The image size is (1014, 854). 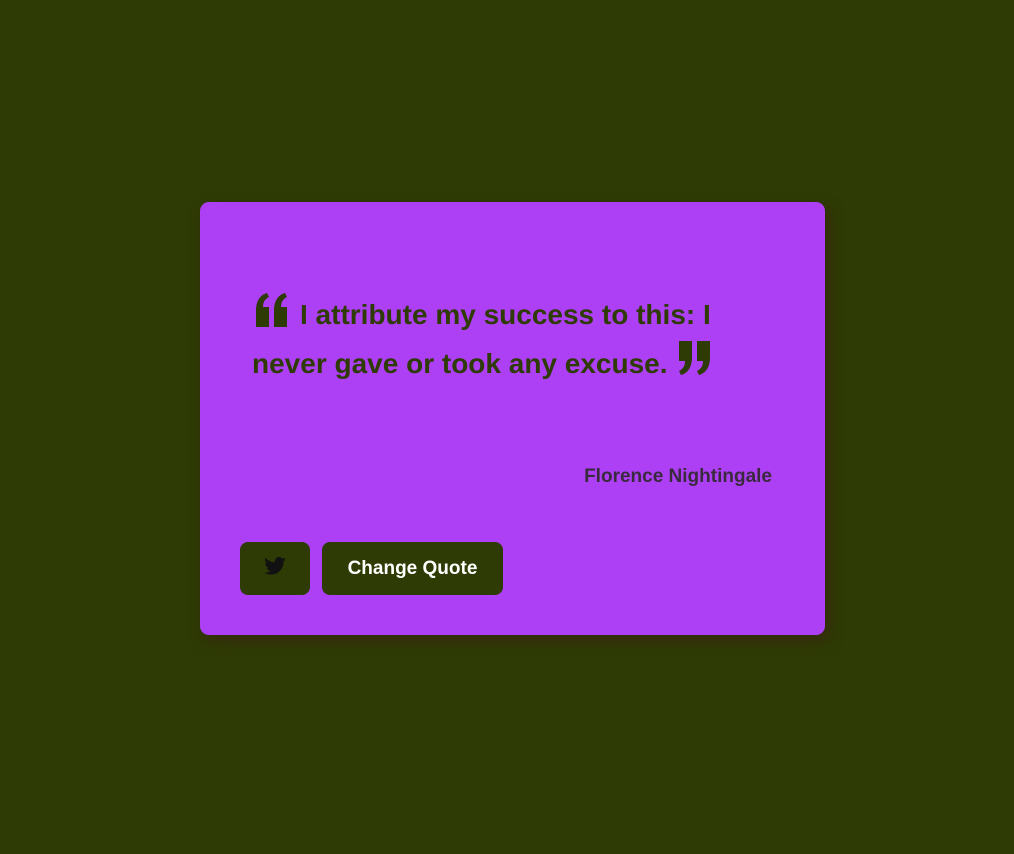 I want to click on quote-left-icon, so click(x=271, y=310).